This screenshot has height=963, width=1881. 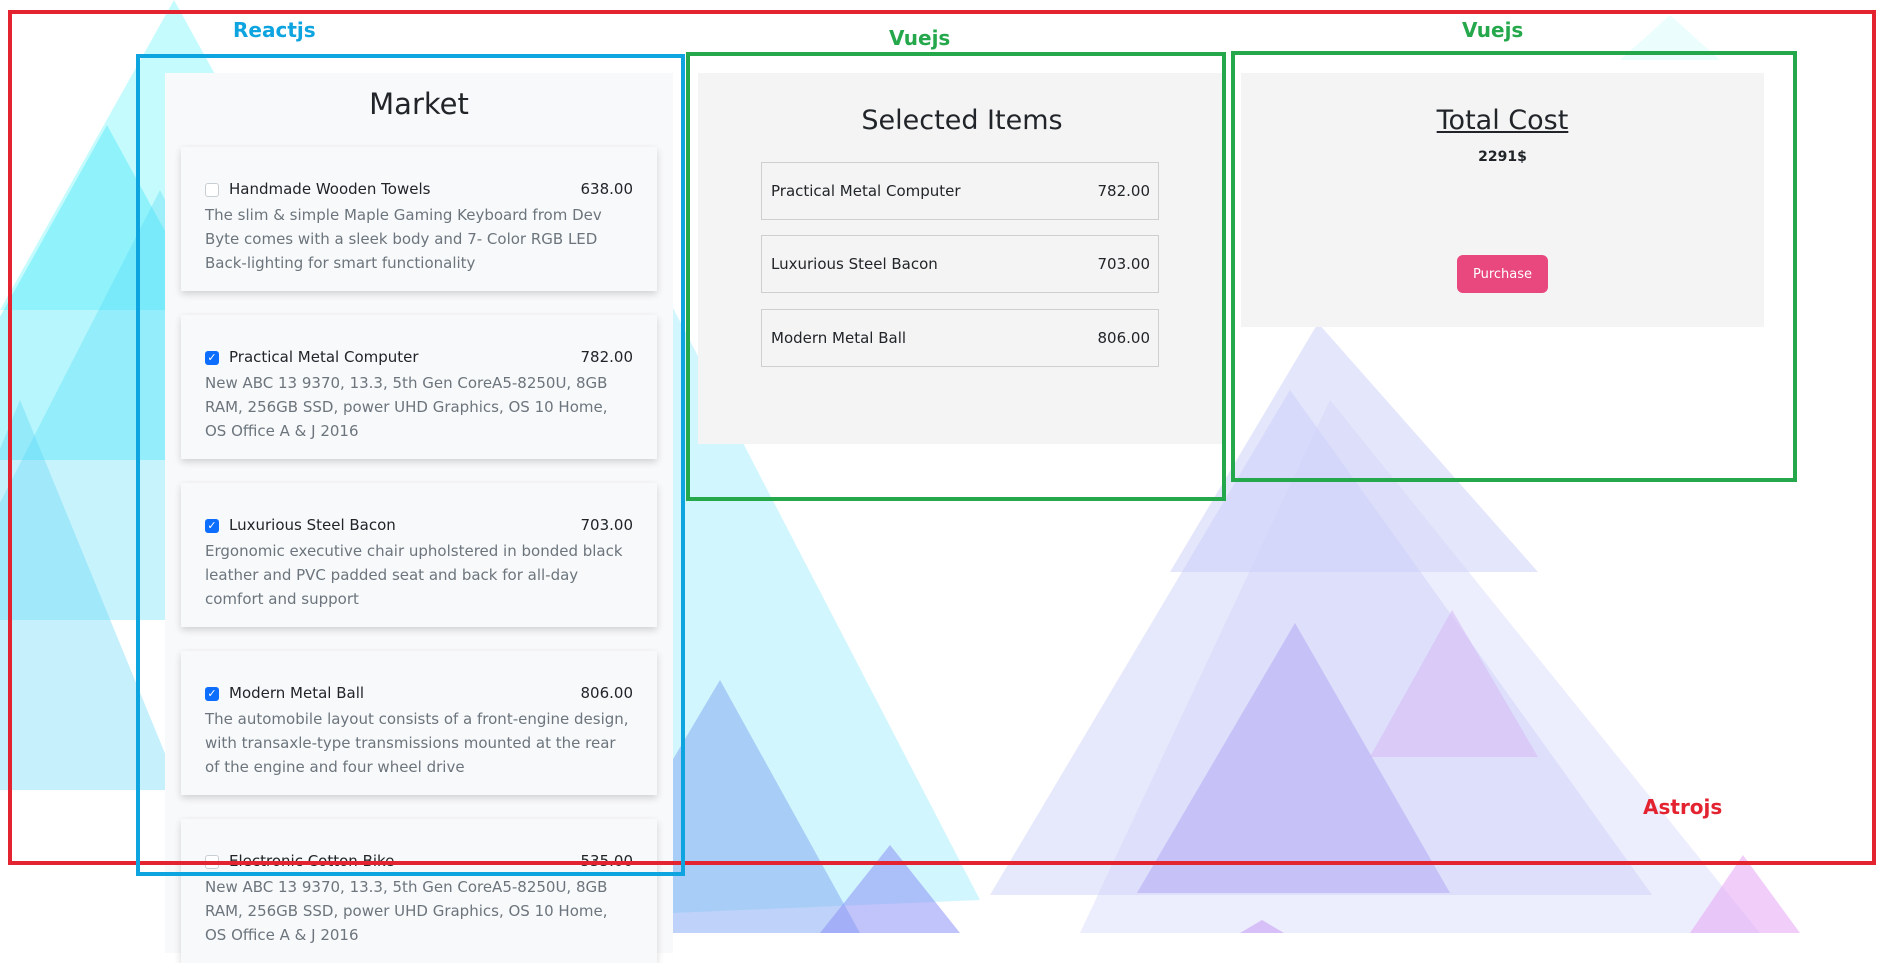 I want to click on selected-item: Luxurious Steel Bacon 703.00, so click(x=960, y=264).